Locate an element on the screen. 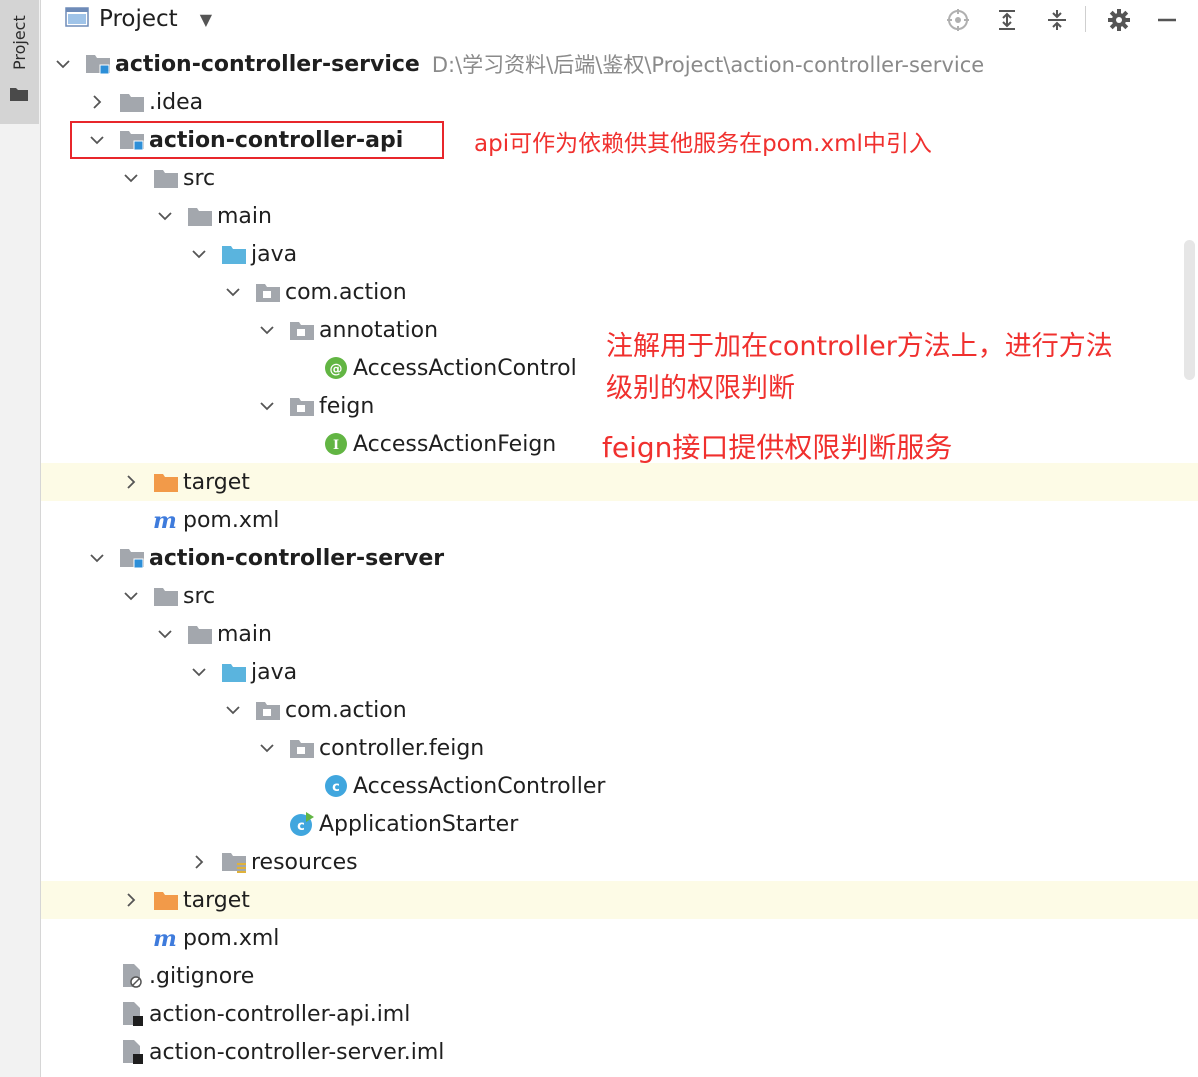 This screenshot has width=1198, height=1077. annotation-note-line-2: 级别的权限判断 is located at coordinates (700, 388).